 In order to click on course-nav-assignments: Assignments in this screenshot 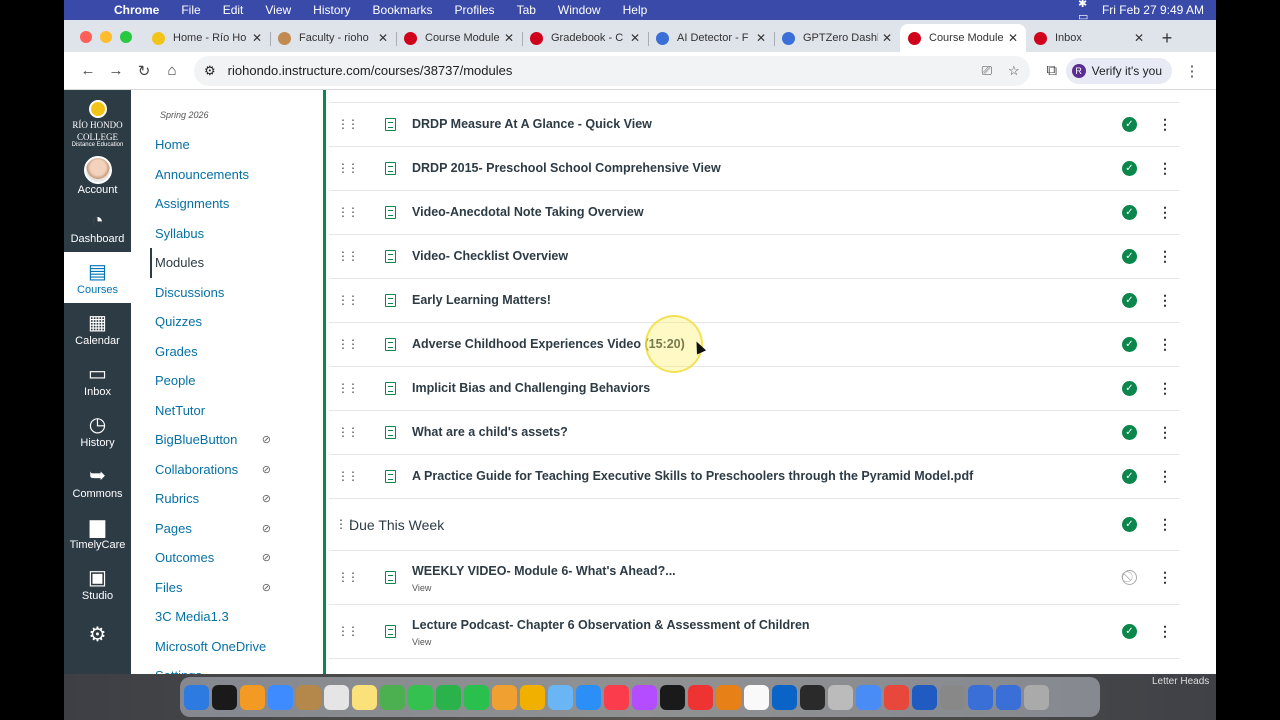, I will do `click(227, 204)`.